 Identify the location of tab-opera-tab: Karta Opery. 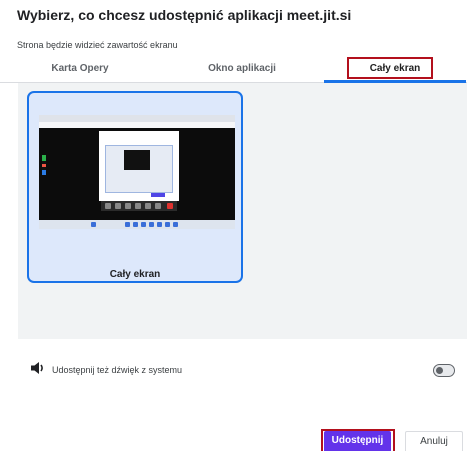
(80, 70).